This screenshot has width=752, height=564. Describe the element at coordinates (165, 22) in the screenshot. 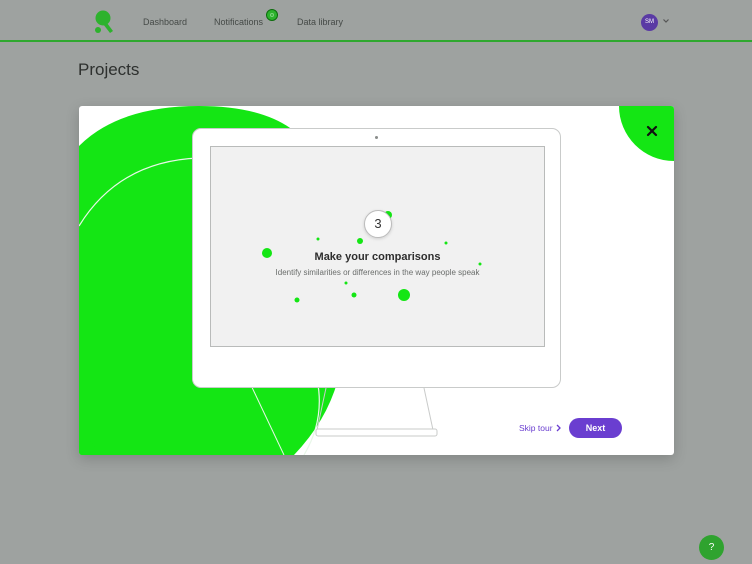

I see `nav-dashboard: Dashboard` at that location.